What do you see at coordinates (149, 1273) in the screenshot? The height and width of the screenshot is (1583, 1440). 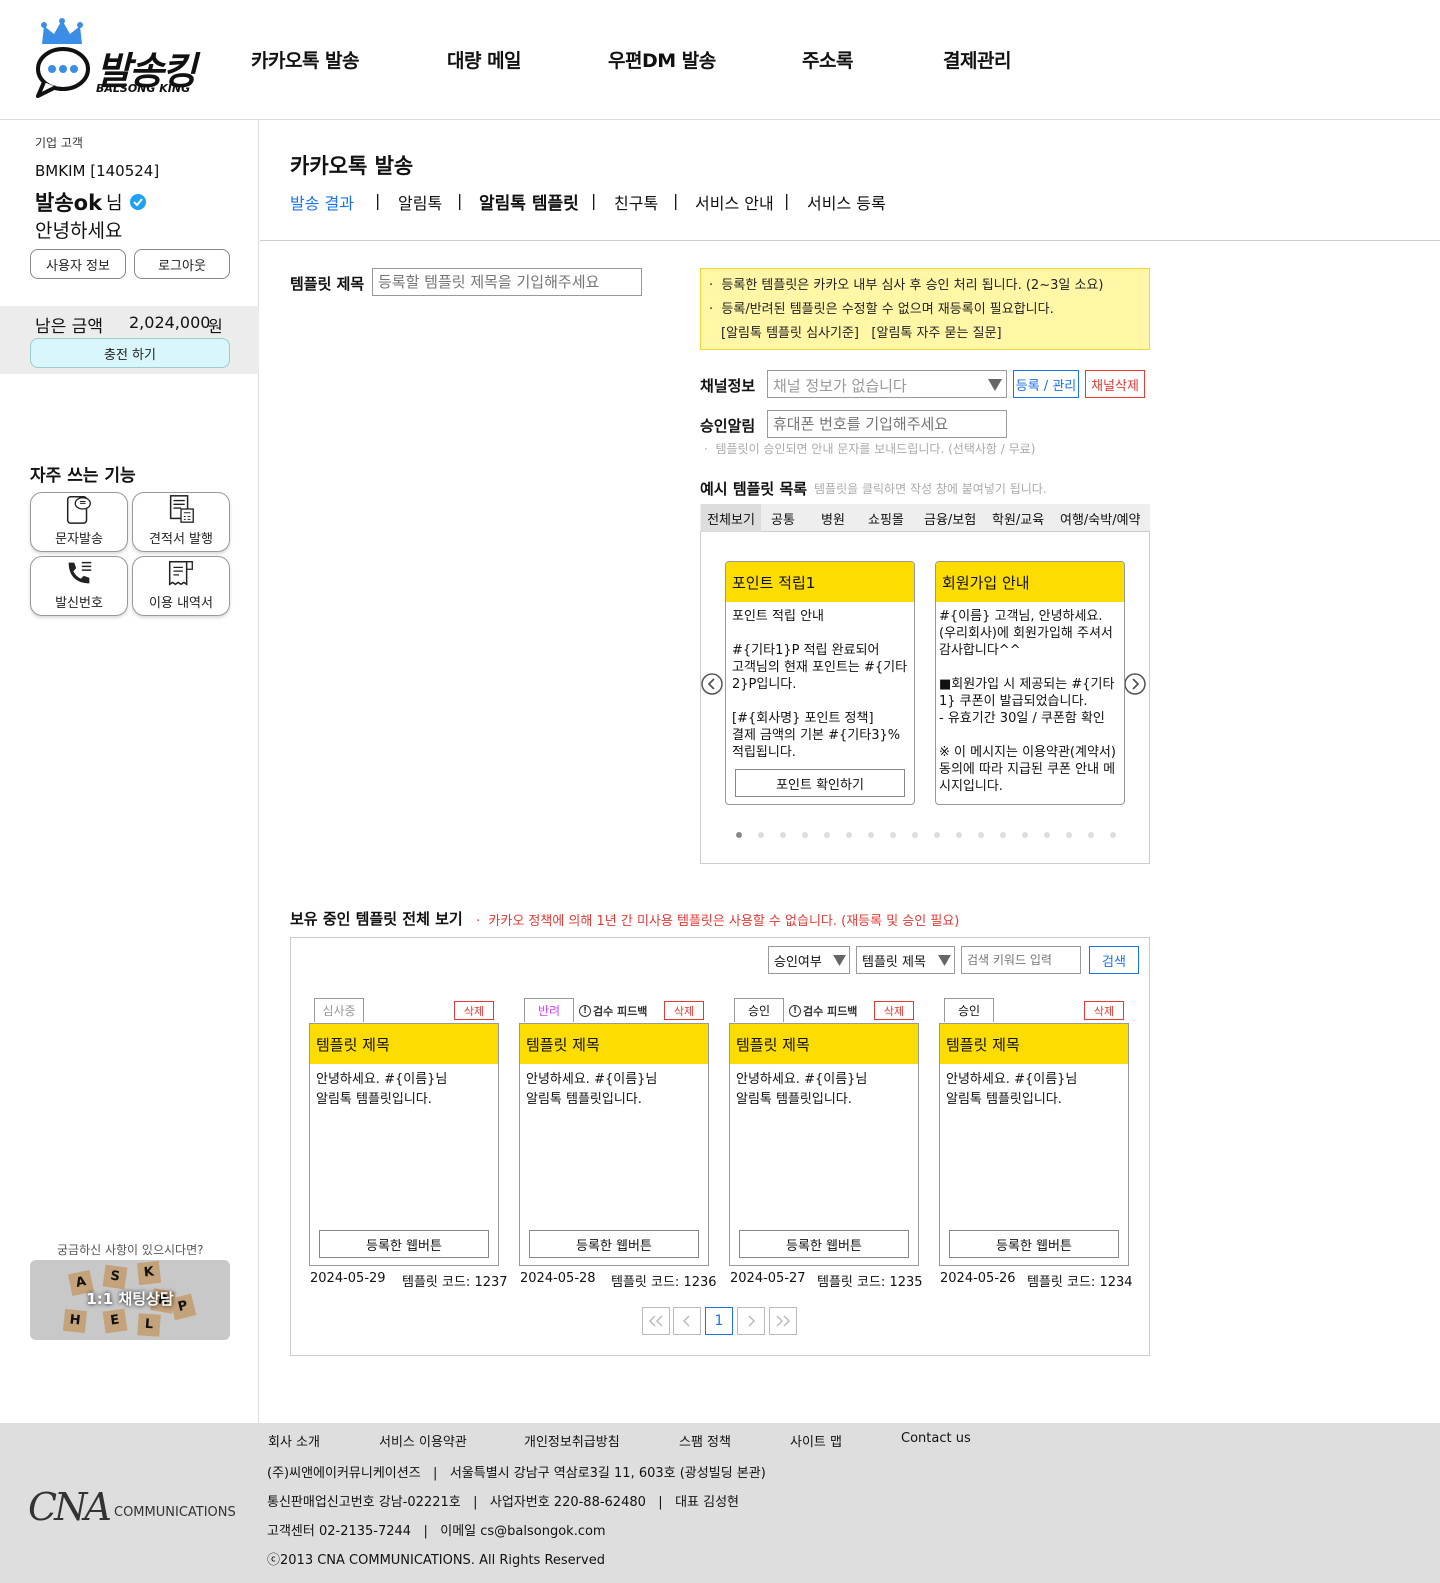 I see `scrabble-tile: K` at bounding box center [149, 1273].